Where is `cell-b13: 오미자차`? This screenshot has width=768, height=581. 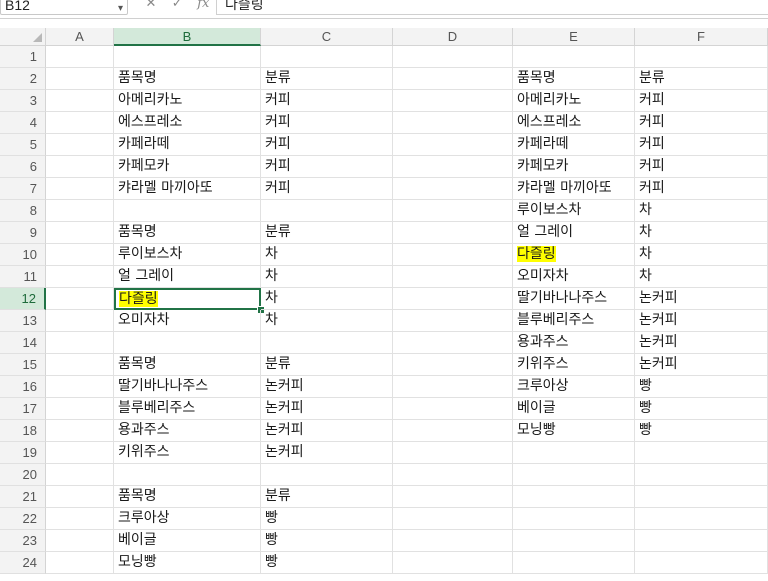
cell-b13: 오미자차 is located at coordinates (187, 321).